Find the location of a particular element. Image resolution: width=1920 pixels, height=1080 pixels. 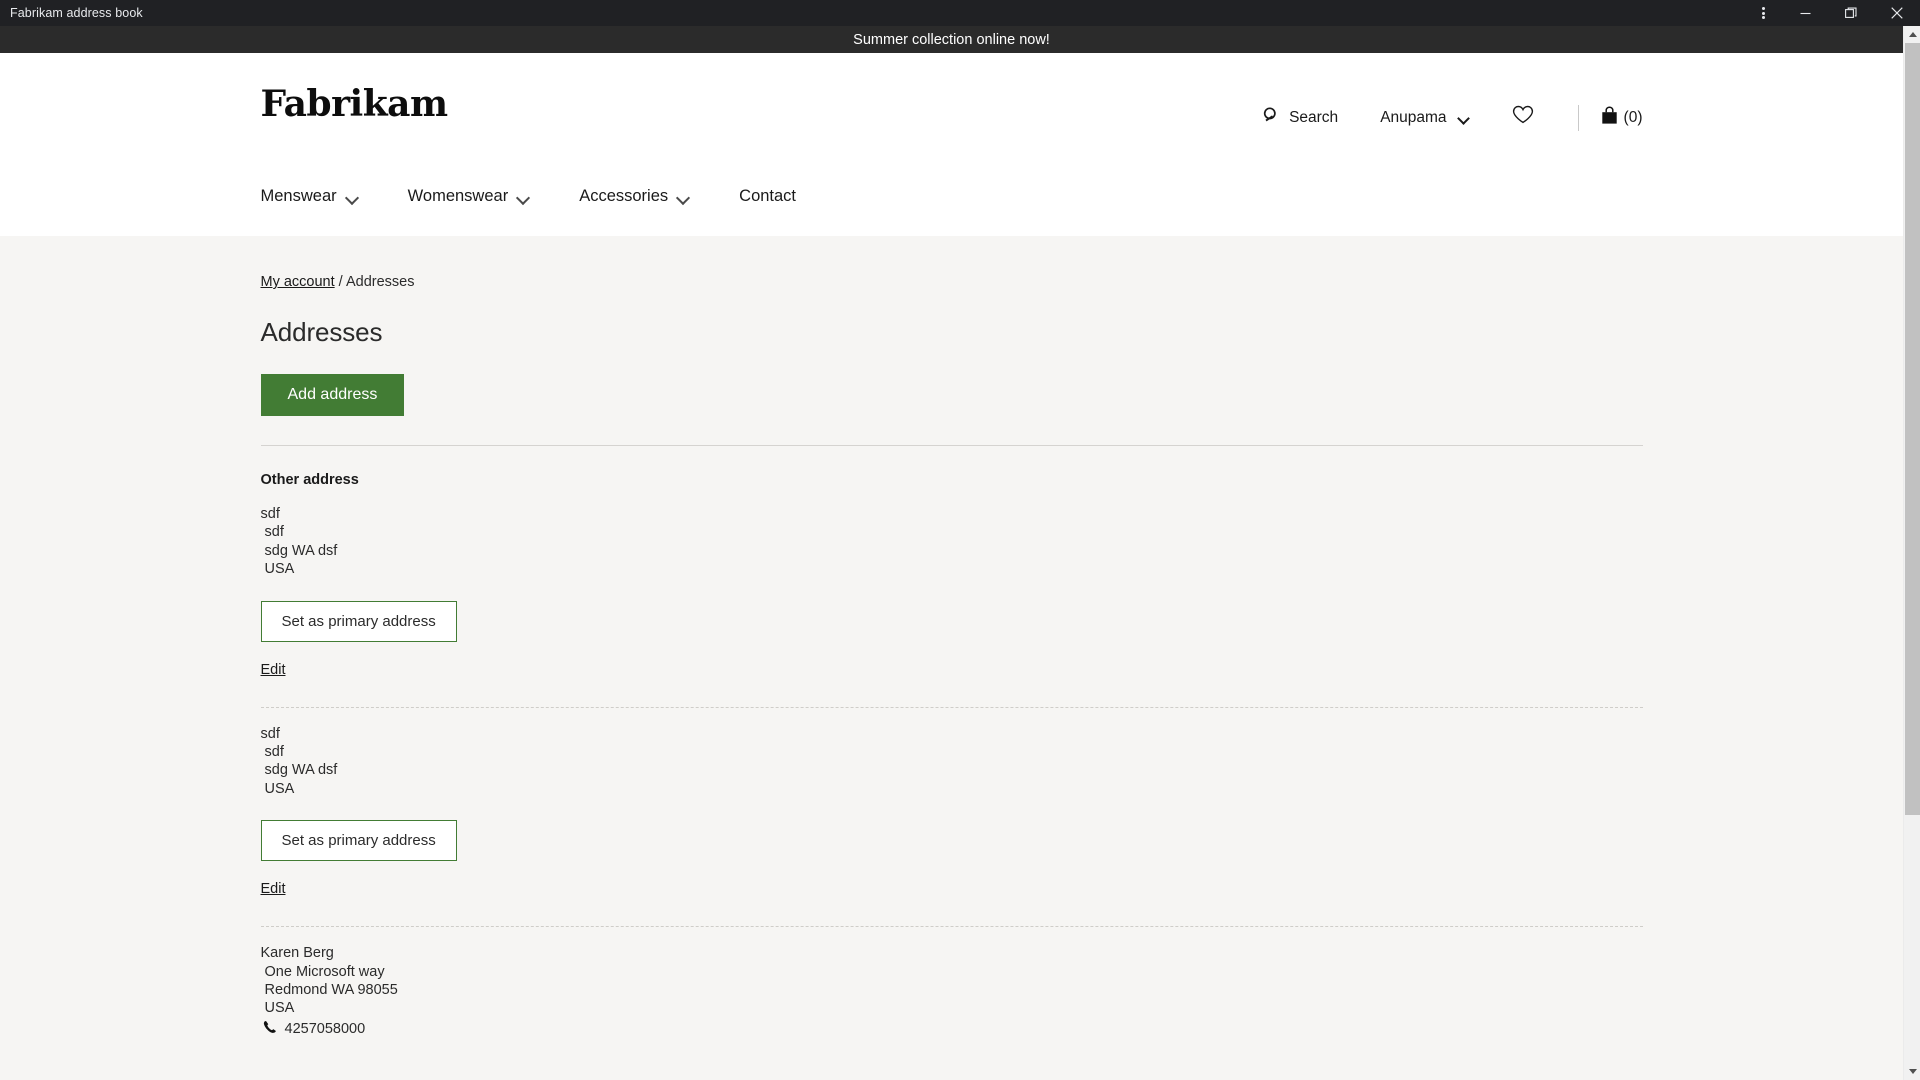

promo-banner: Summer collection online now! is located at coordinates (951, 39).